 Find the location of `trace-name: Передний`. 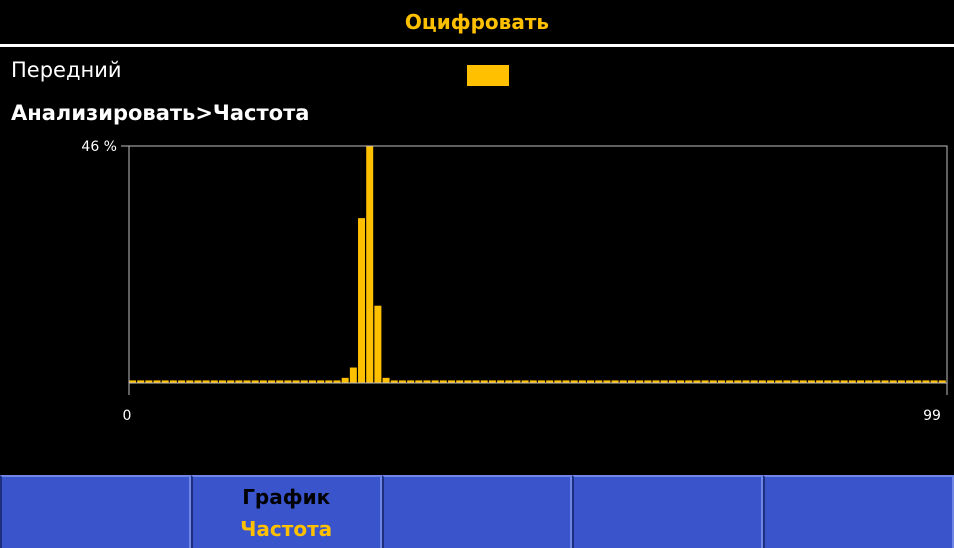

trace-name: Передний is located at coordinates (66, 70).